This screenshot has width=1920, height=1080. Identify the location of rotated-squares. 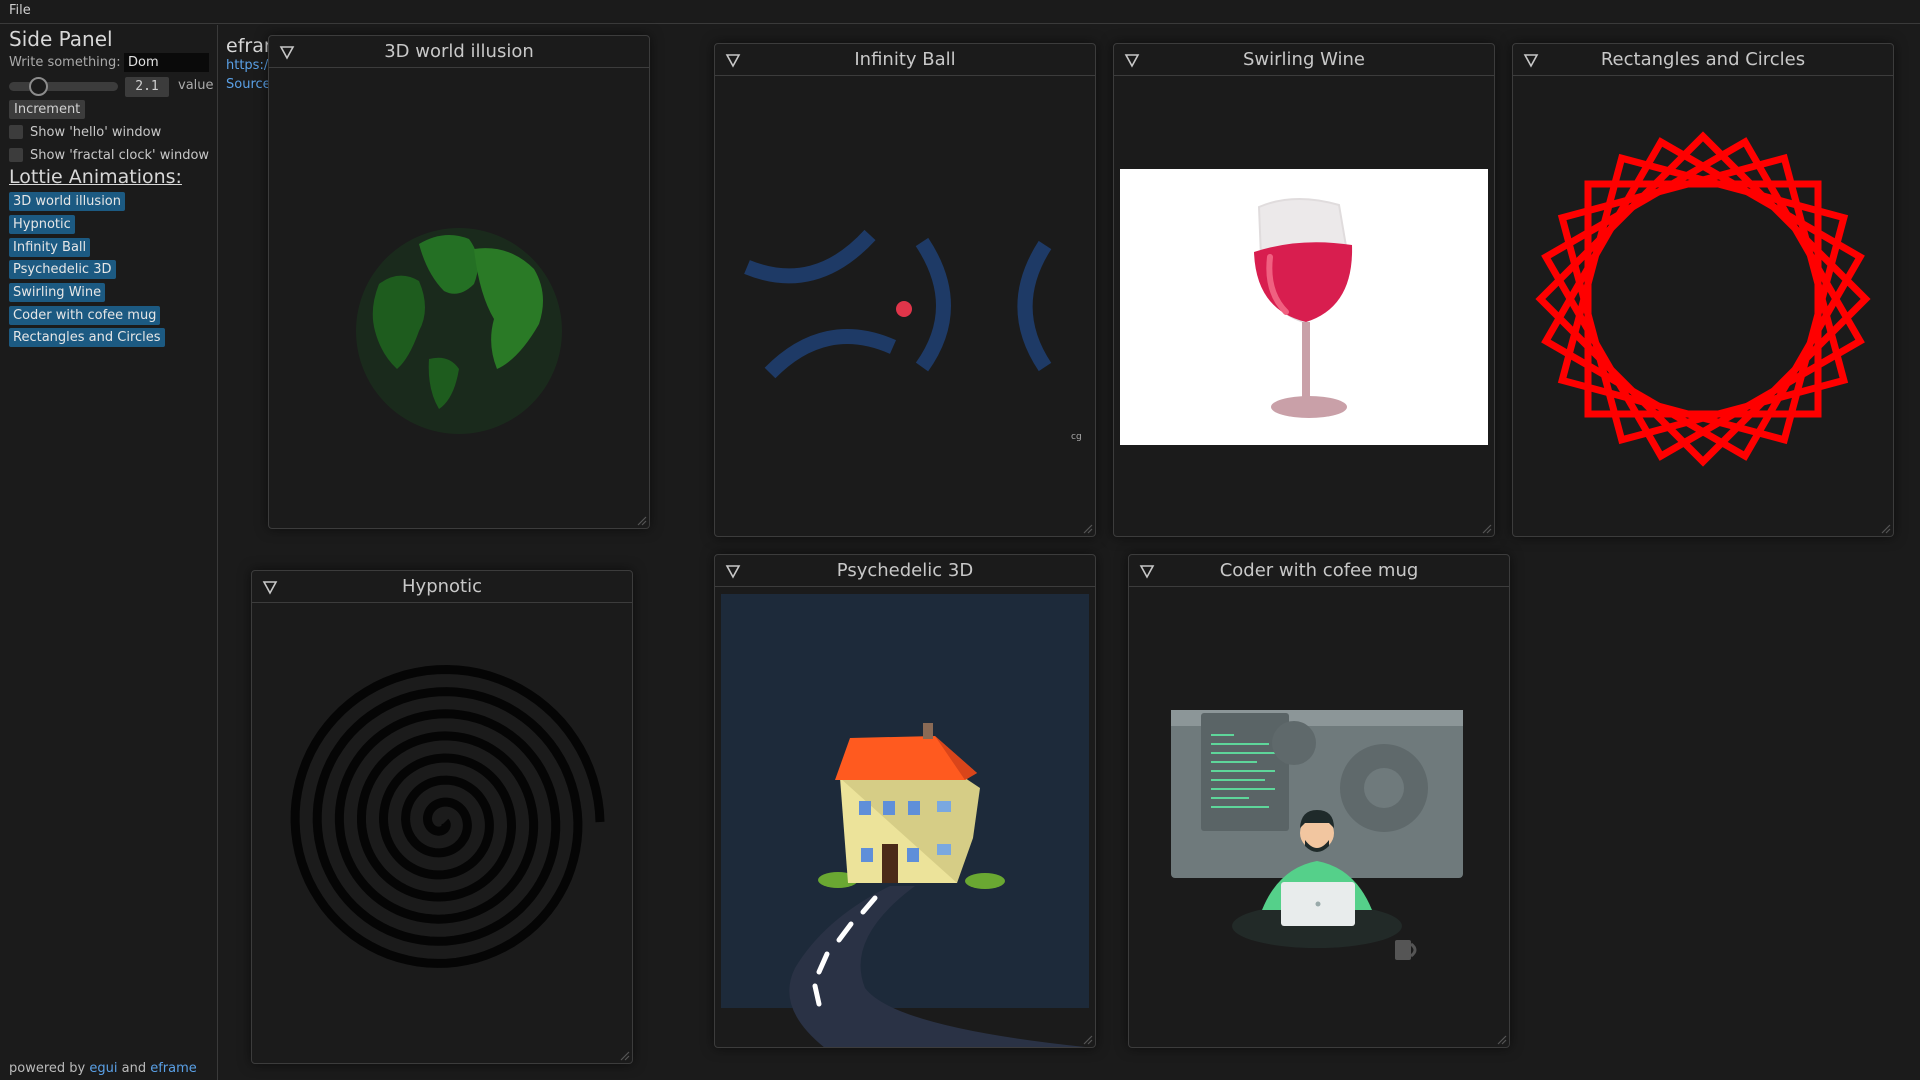
(1703, 299).